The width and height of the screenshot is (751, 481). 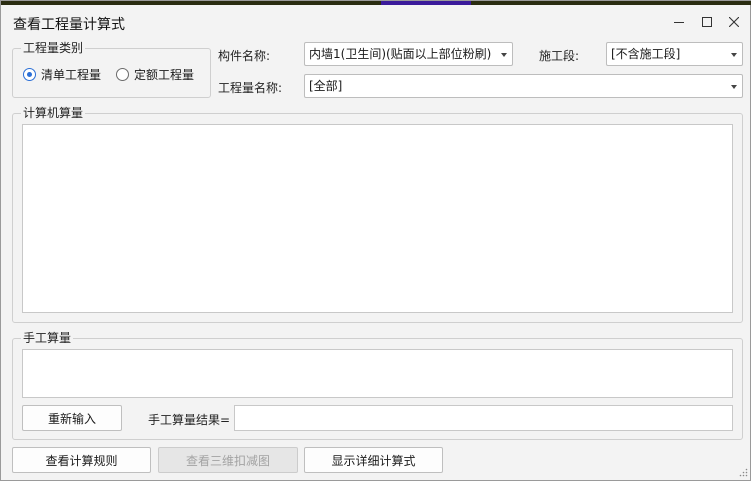 I want to click on close-icon, so click(x=734, y=22).